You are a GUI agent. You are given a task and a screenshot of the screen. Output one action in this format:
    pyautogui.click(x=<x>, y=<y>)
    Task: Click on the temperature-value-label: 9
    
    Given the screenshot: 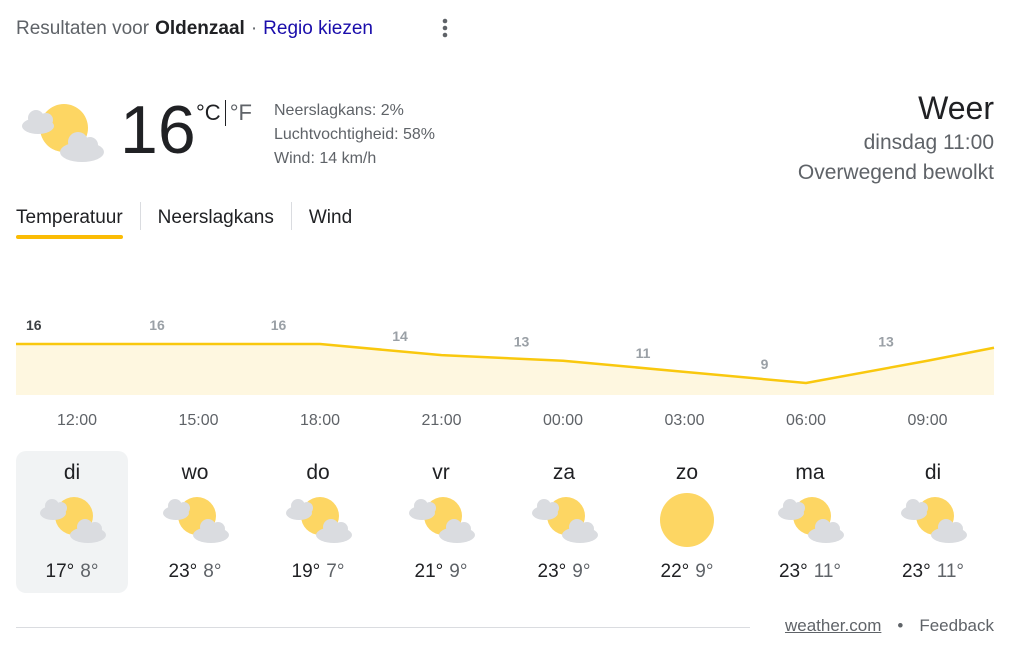 What is the action you would take?
    pyautogui.click(x=765, y=364)
    